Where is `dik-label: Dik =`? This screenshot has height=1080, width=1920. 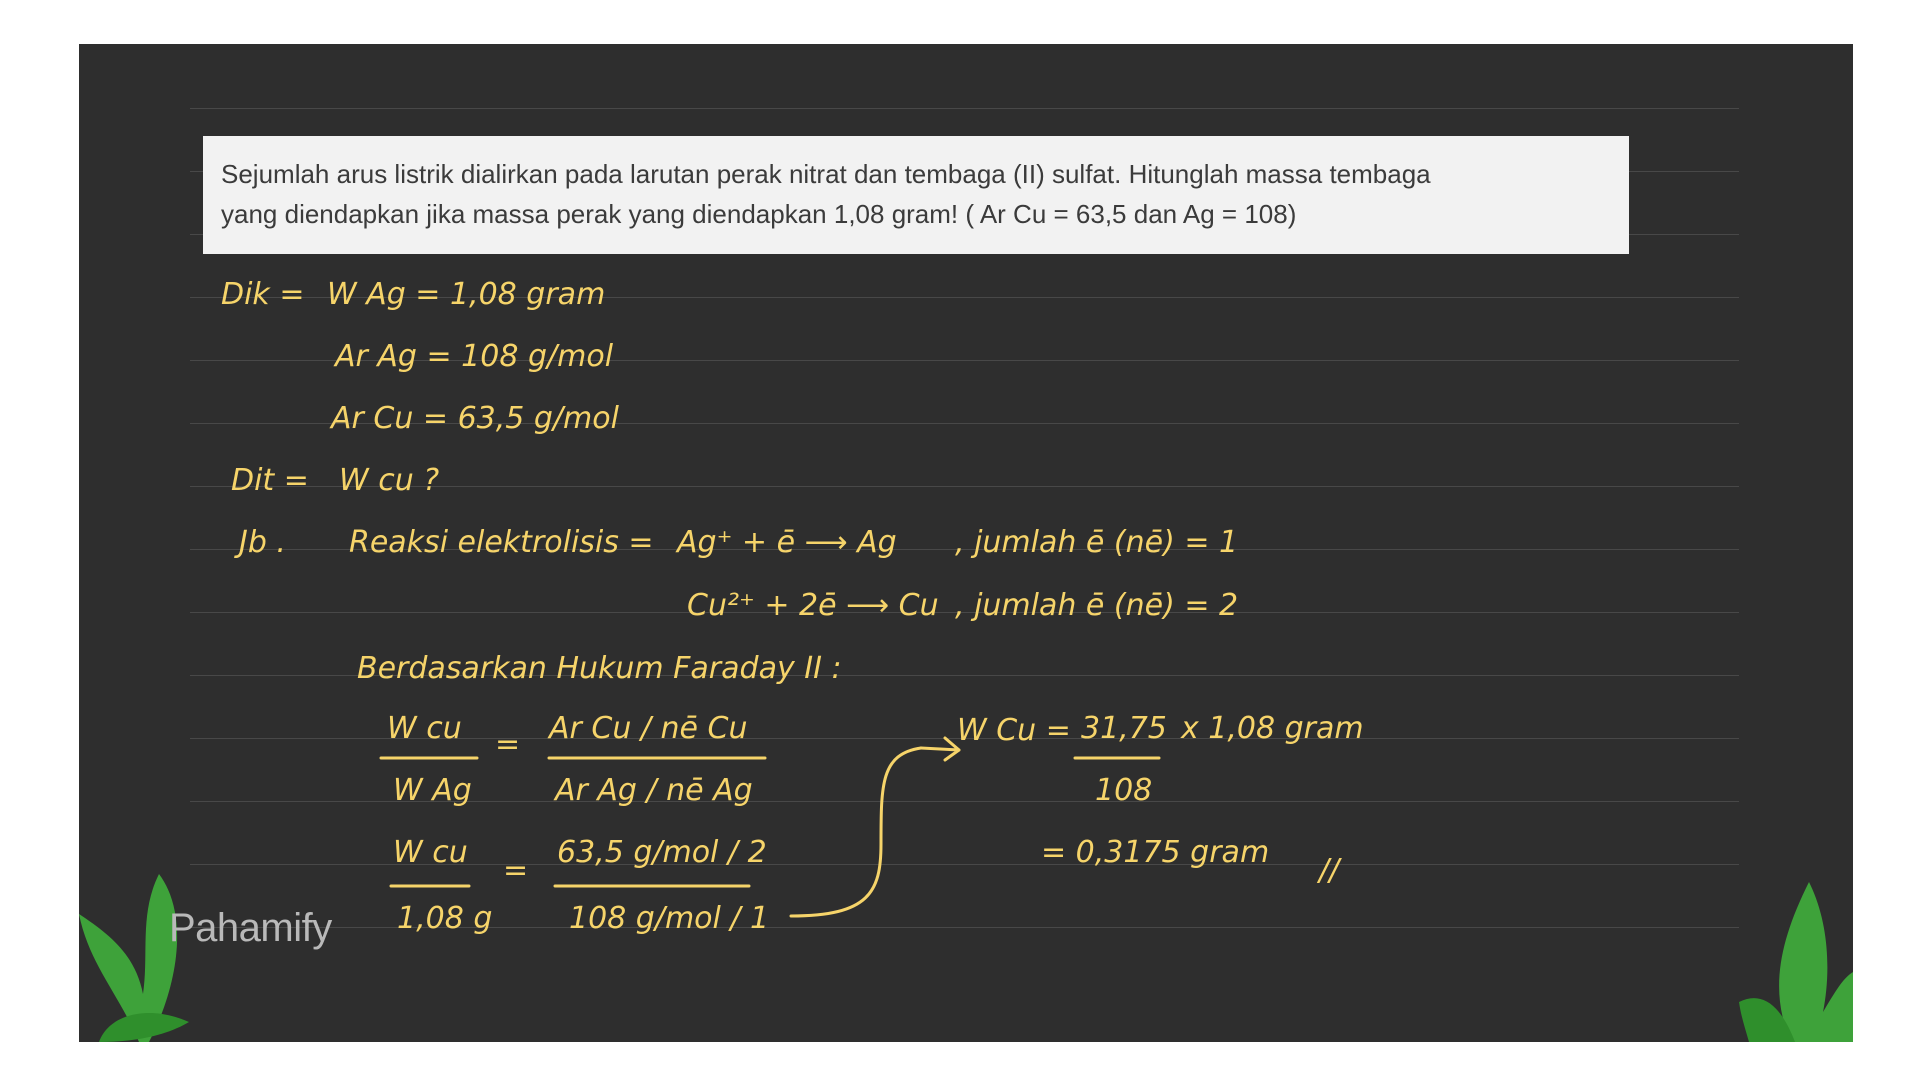 dik-label: Dik = is located at coordinates (262, 294).